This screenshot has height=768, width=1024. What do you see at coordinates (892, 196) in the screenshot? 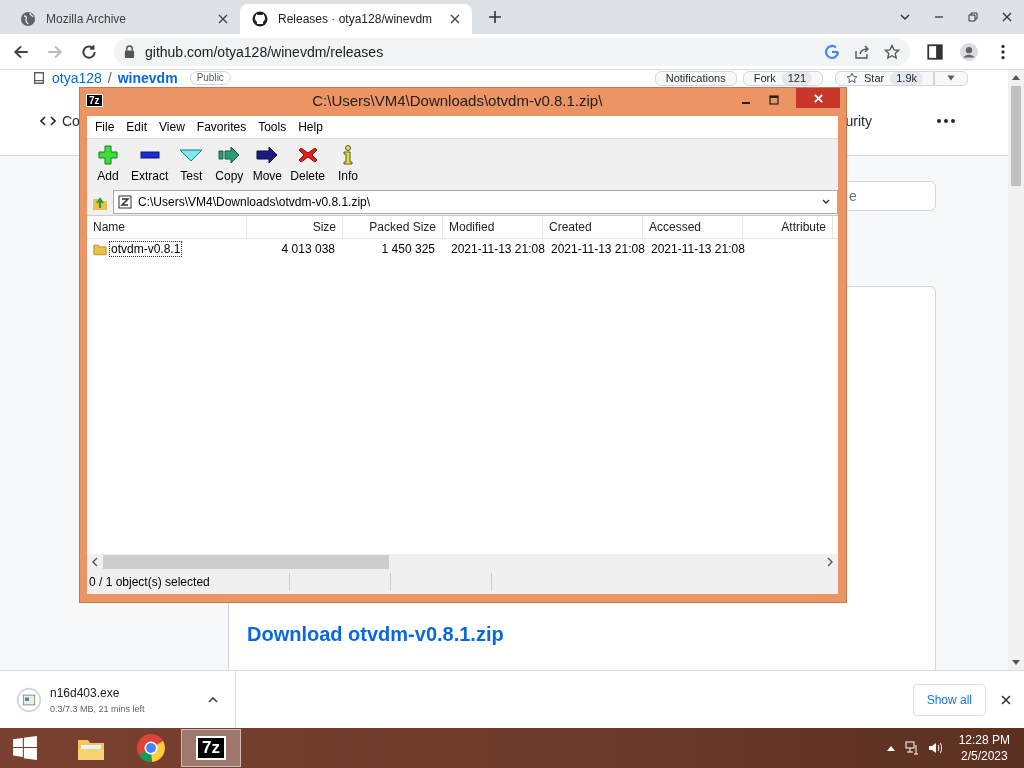
I see `search-field: e` at bounding box center [892, 196].